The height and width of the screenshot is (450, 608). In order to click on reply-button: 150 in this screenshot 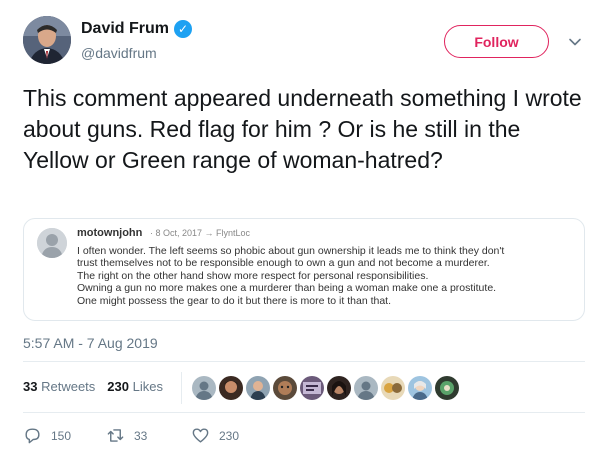, I will do `click(64, 435)`.